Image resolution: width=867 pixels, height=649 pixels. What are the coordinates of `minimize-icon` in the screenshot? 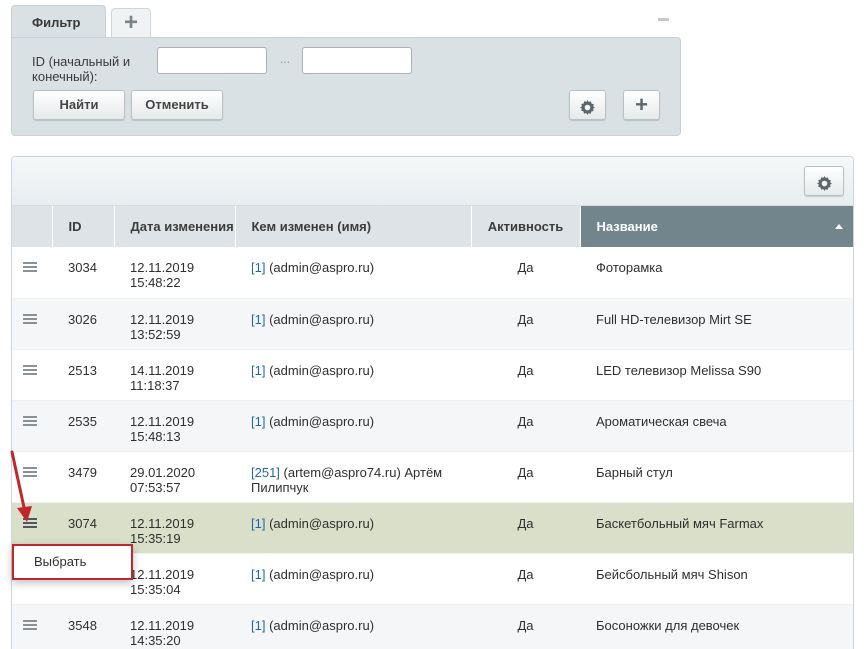 It's located at (663, 19).